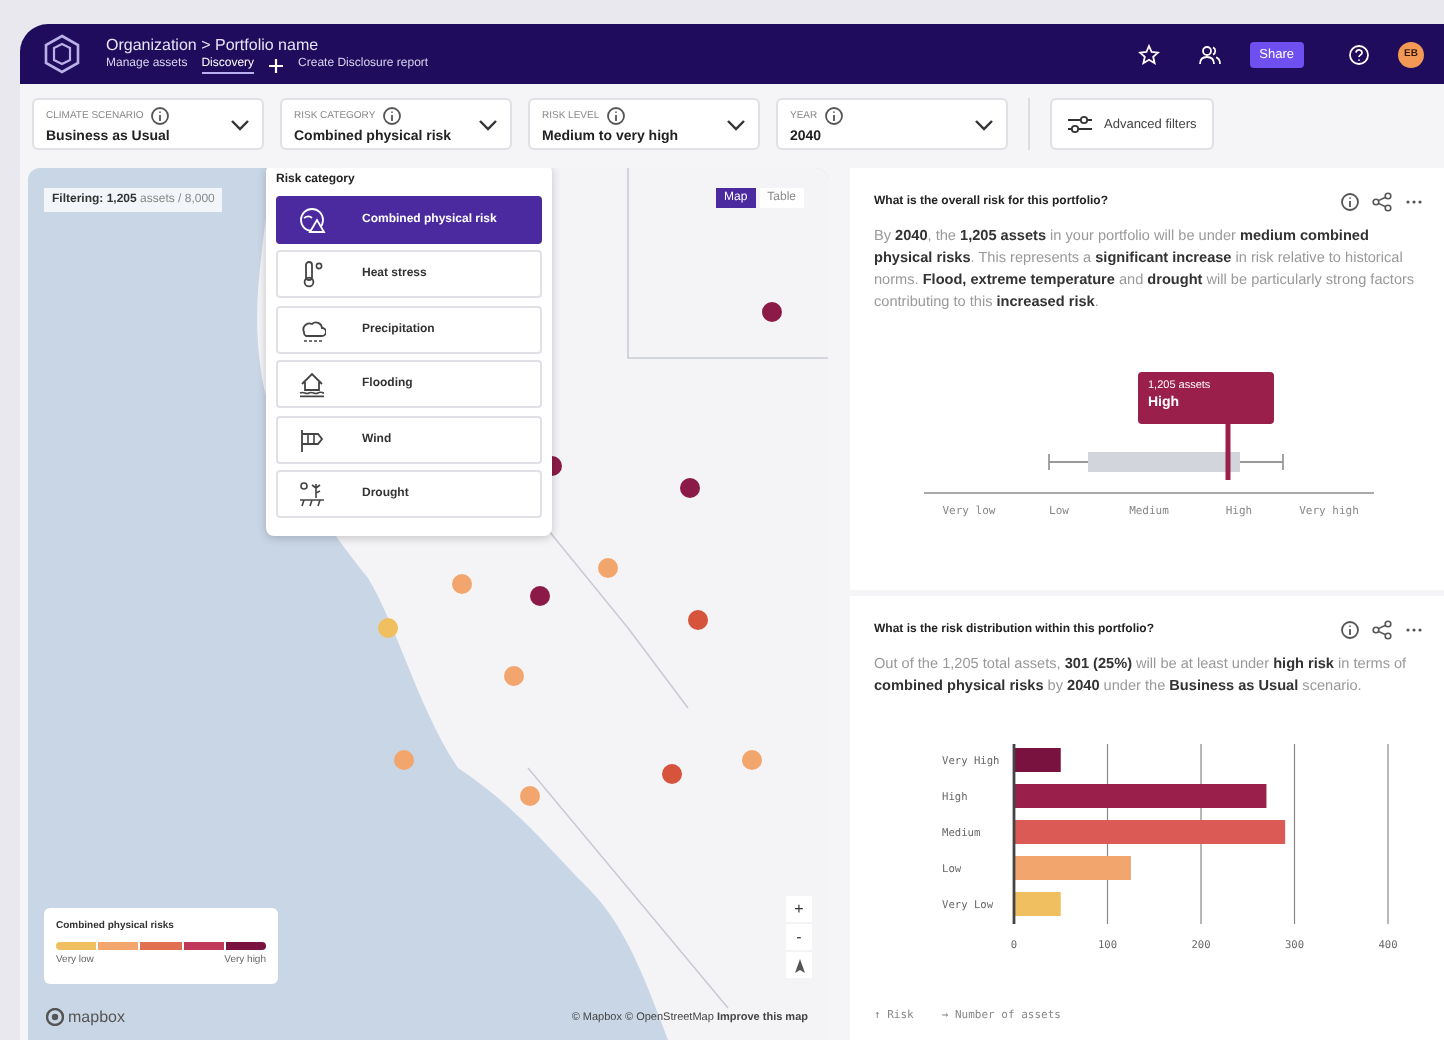 The image size is (1444, 1040). I want to click on compass-button, so click(799, 965).